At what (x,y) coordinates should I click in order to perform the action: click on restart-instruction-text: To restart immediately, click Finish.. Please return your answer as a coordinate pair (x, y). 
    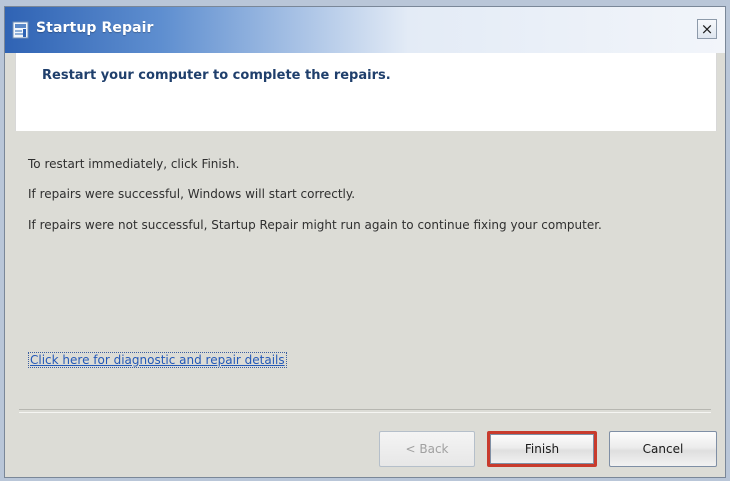
    Looking at the image, I should click on (134, 164).